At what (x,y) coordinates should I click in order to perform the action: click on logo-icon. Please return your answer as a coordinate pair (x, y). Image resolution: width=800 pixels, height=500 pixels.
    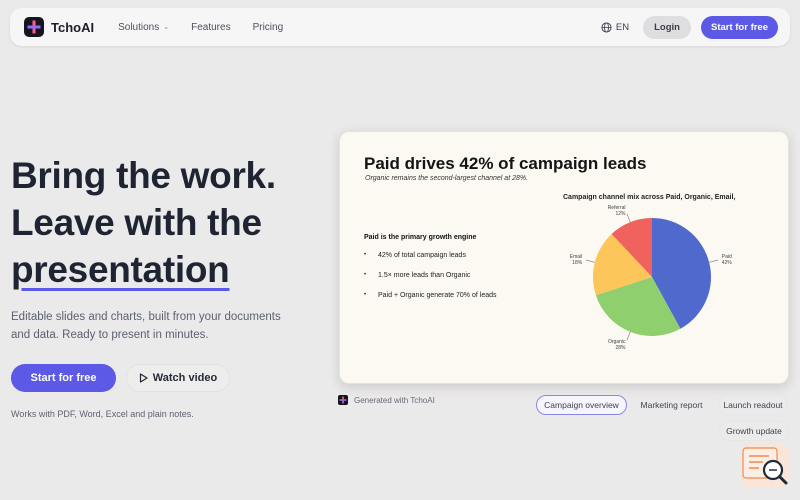
    Looking at the image, I should click on (34, 27).